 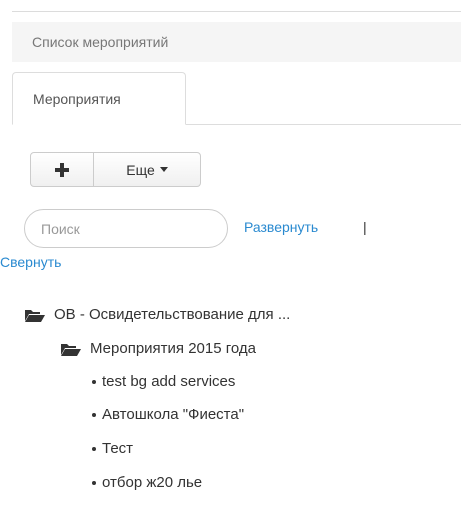 I want to click on tree-leaf-label: Тест, so click(x=118, y=448).